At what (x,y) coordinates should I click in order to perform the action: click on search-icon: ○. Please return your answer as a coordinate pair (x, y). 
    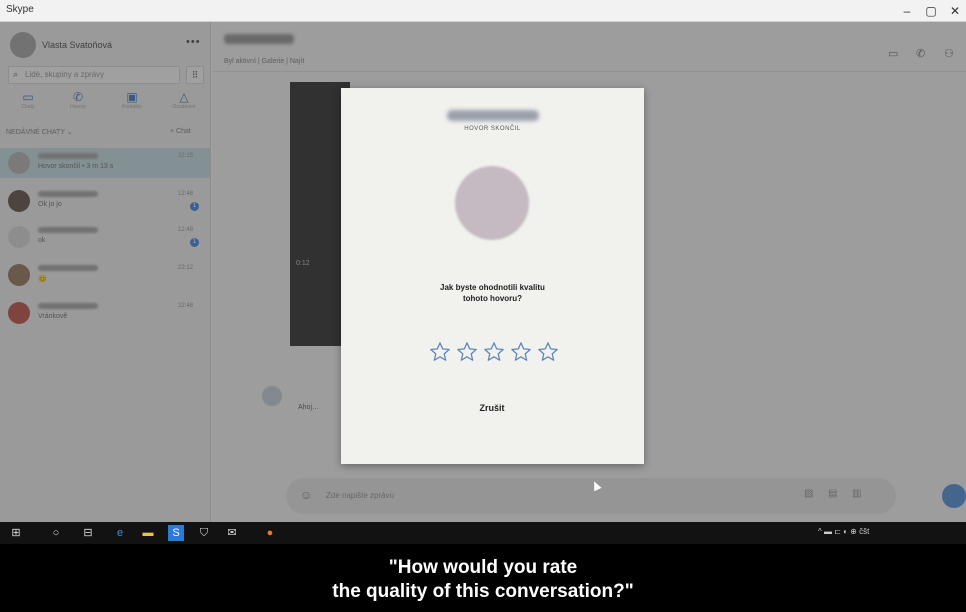
    Looking at the image, I should click on (56, 533).